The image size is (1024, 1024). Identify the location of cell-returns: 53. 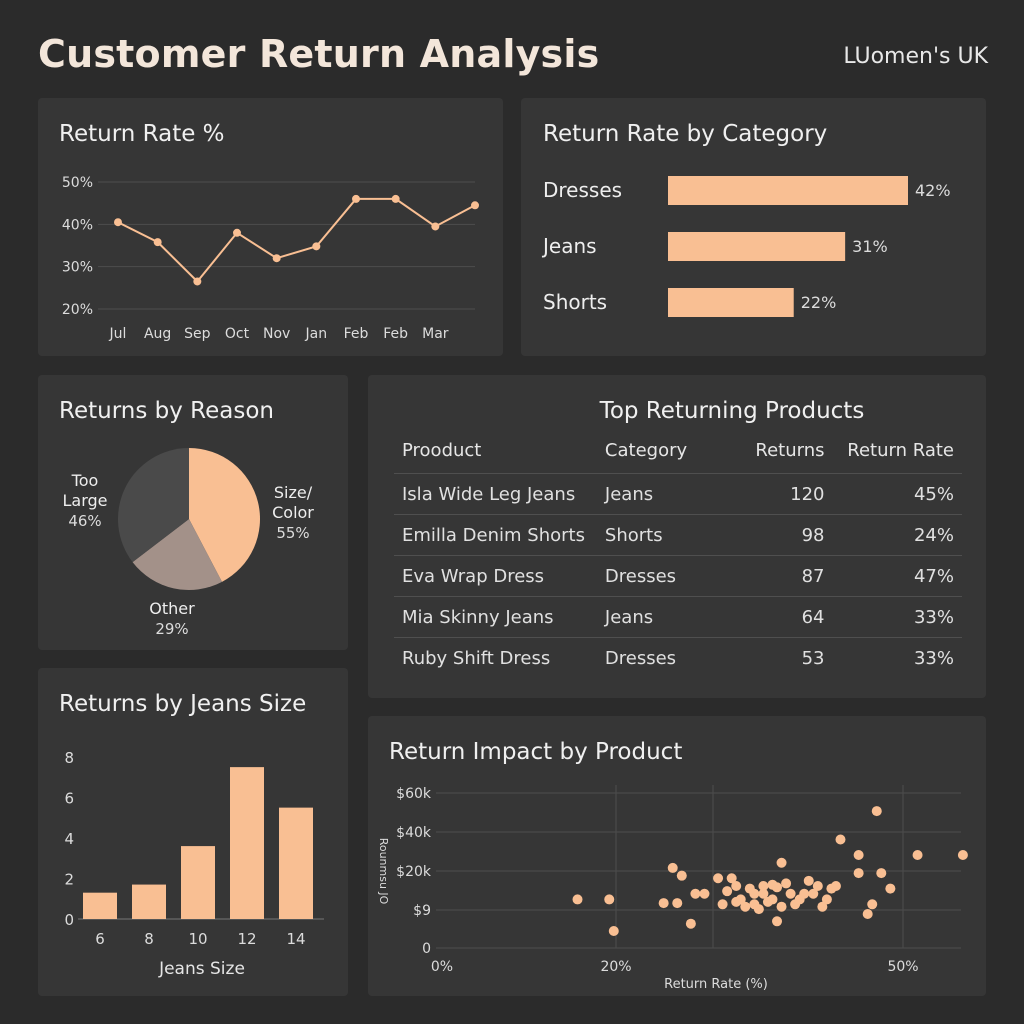
(780, 657).